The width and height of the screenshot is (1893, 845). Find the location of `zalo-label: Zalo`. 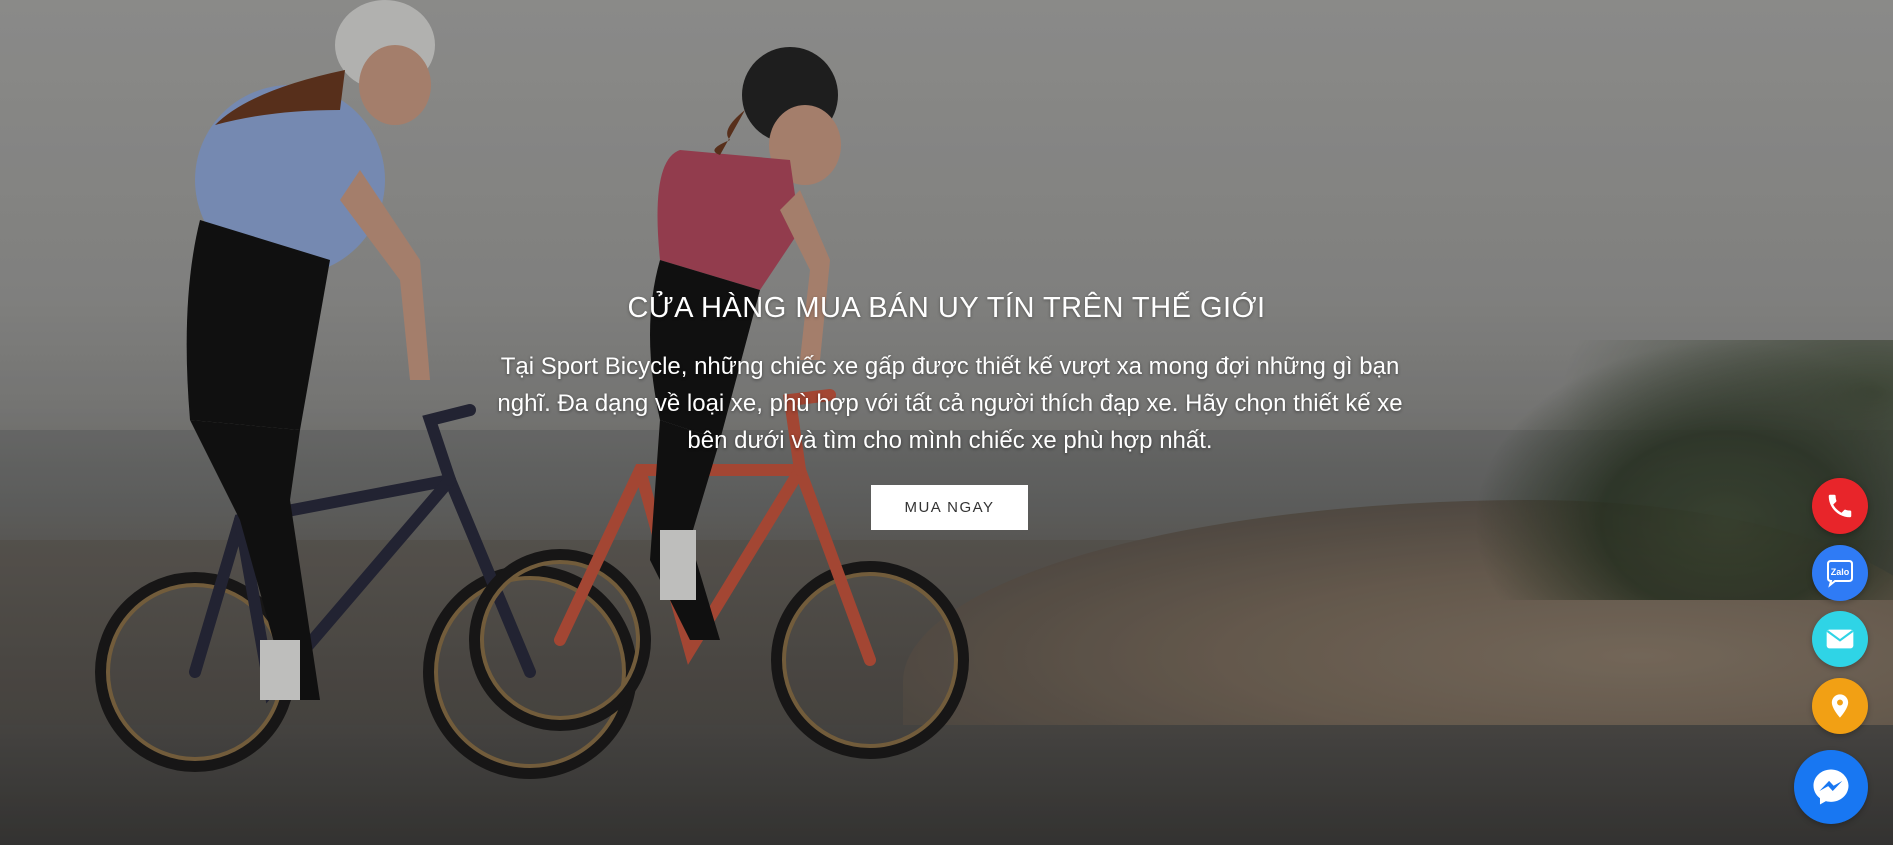

zalo-label: Zalo is located at coordinates (1840, 572).